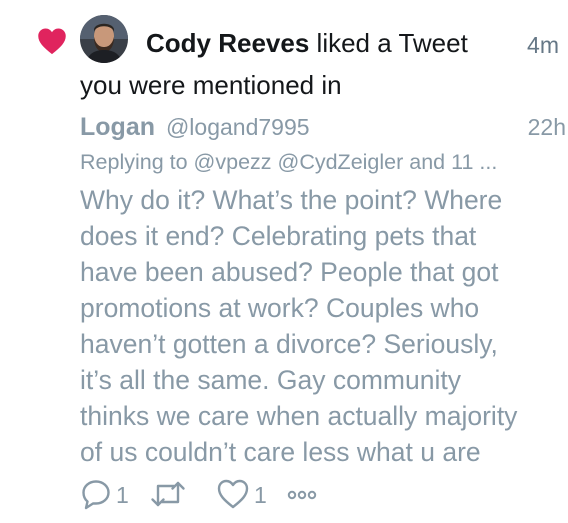  Describe the element at coordinates (233, 494) in the screenshot. I see `like-heart-icon` at that location.